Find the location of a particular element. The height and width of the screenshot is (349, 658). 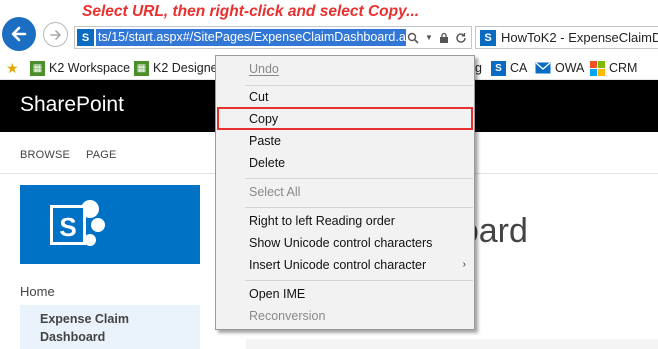

menu-item-paste: Paste is located at coordinates (345, 141).